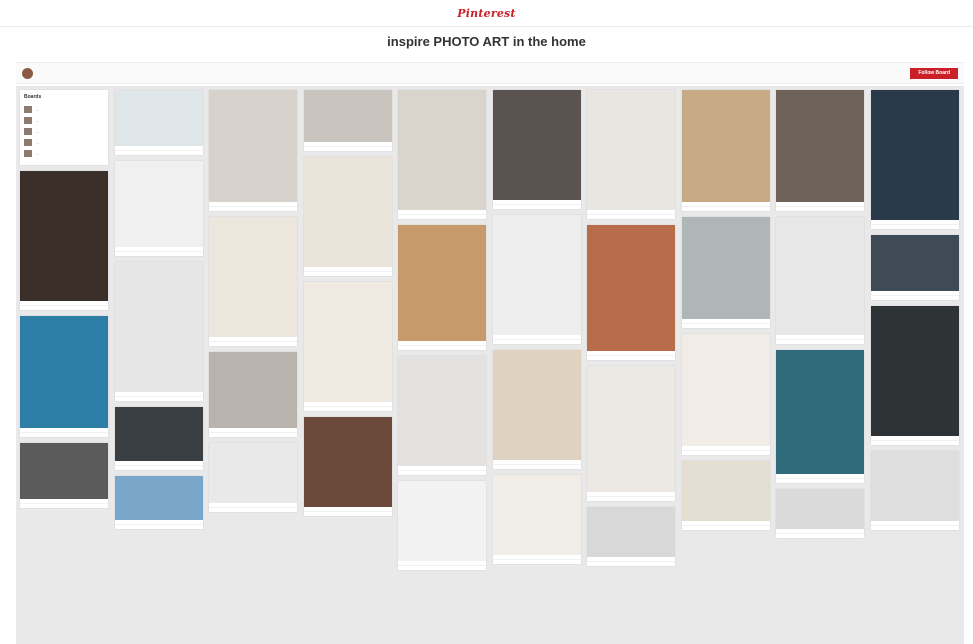  I want to click on follow-button: Follow Board, so click(934, 73).